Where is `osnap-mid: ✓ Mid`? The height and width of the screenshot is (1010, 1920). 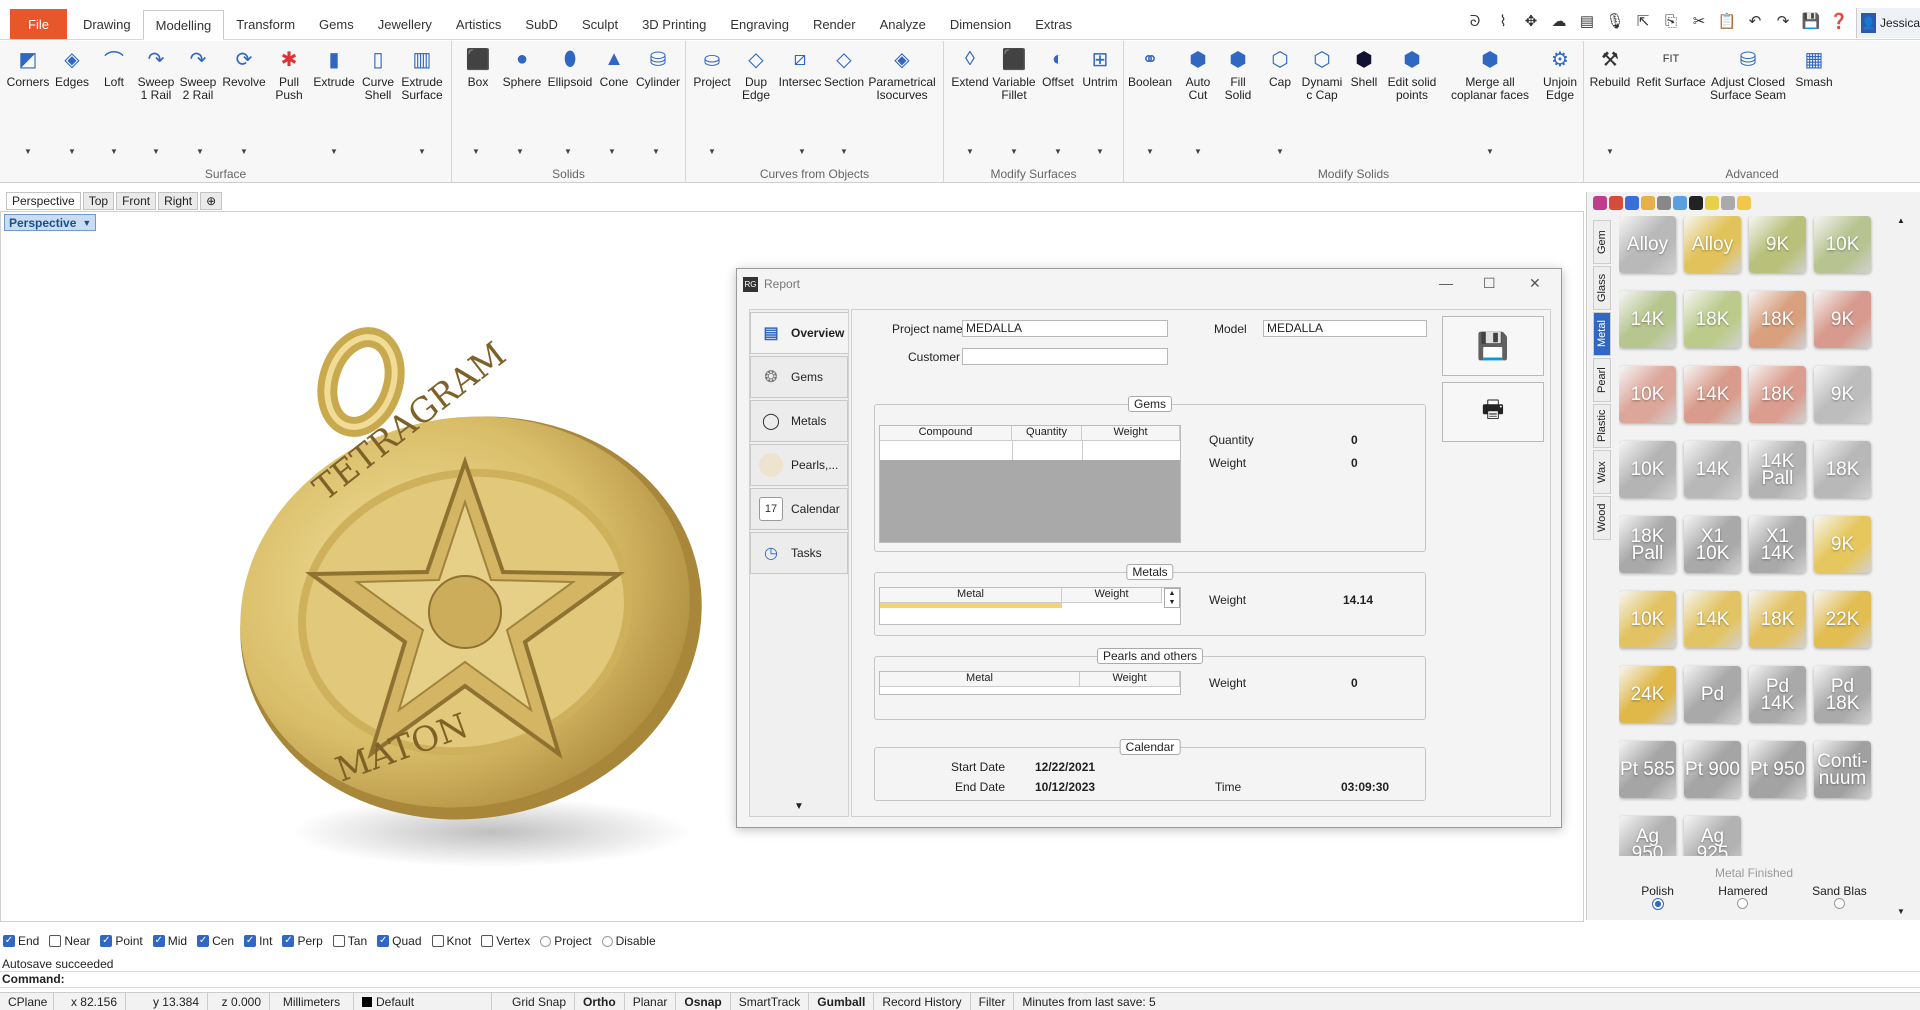
osnap-mid: ✓ Mid is located at coordinates (169, 941).